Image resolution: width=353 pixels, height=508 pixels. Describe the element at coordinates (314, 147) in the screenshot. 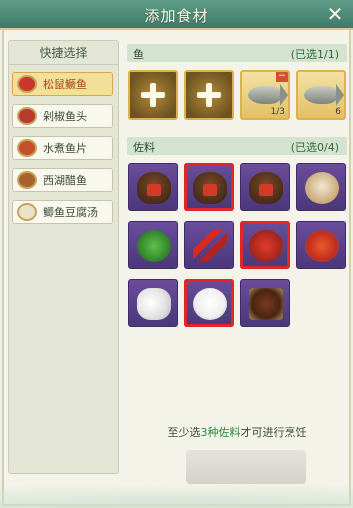

I see `seasoning-selected-count: (已选0/4)` at that location.